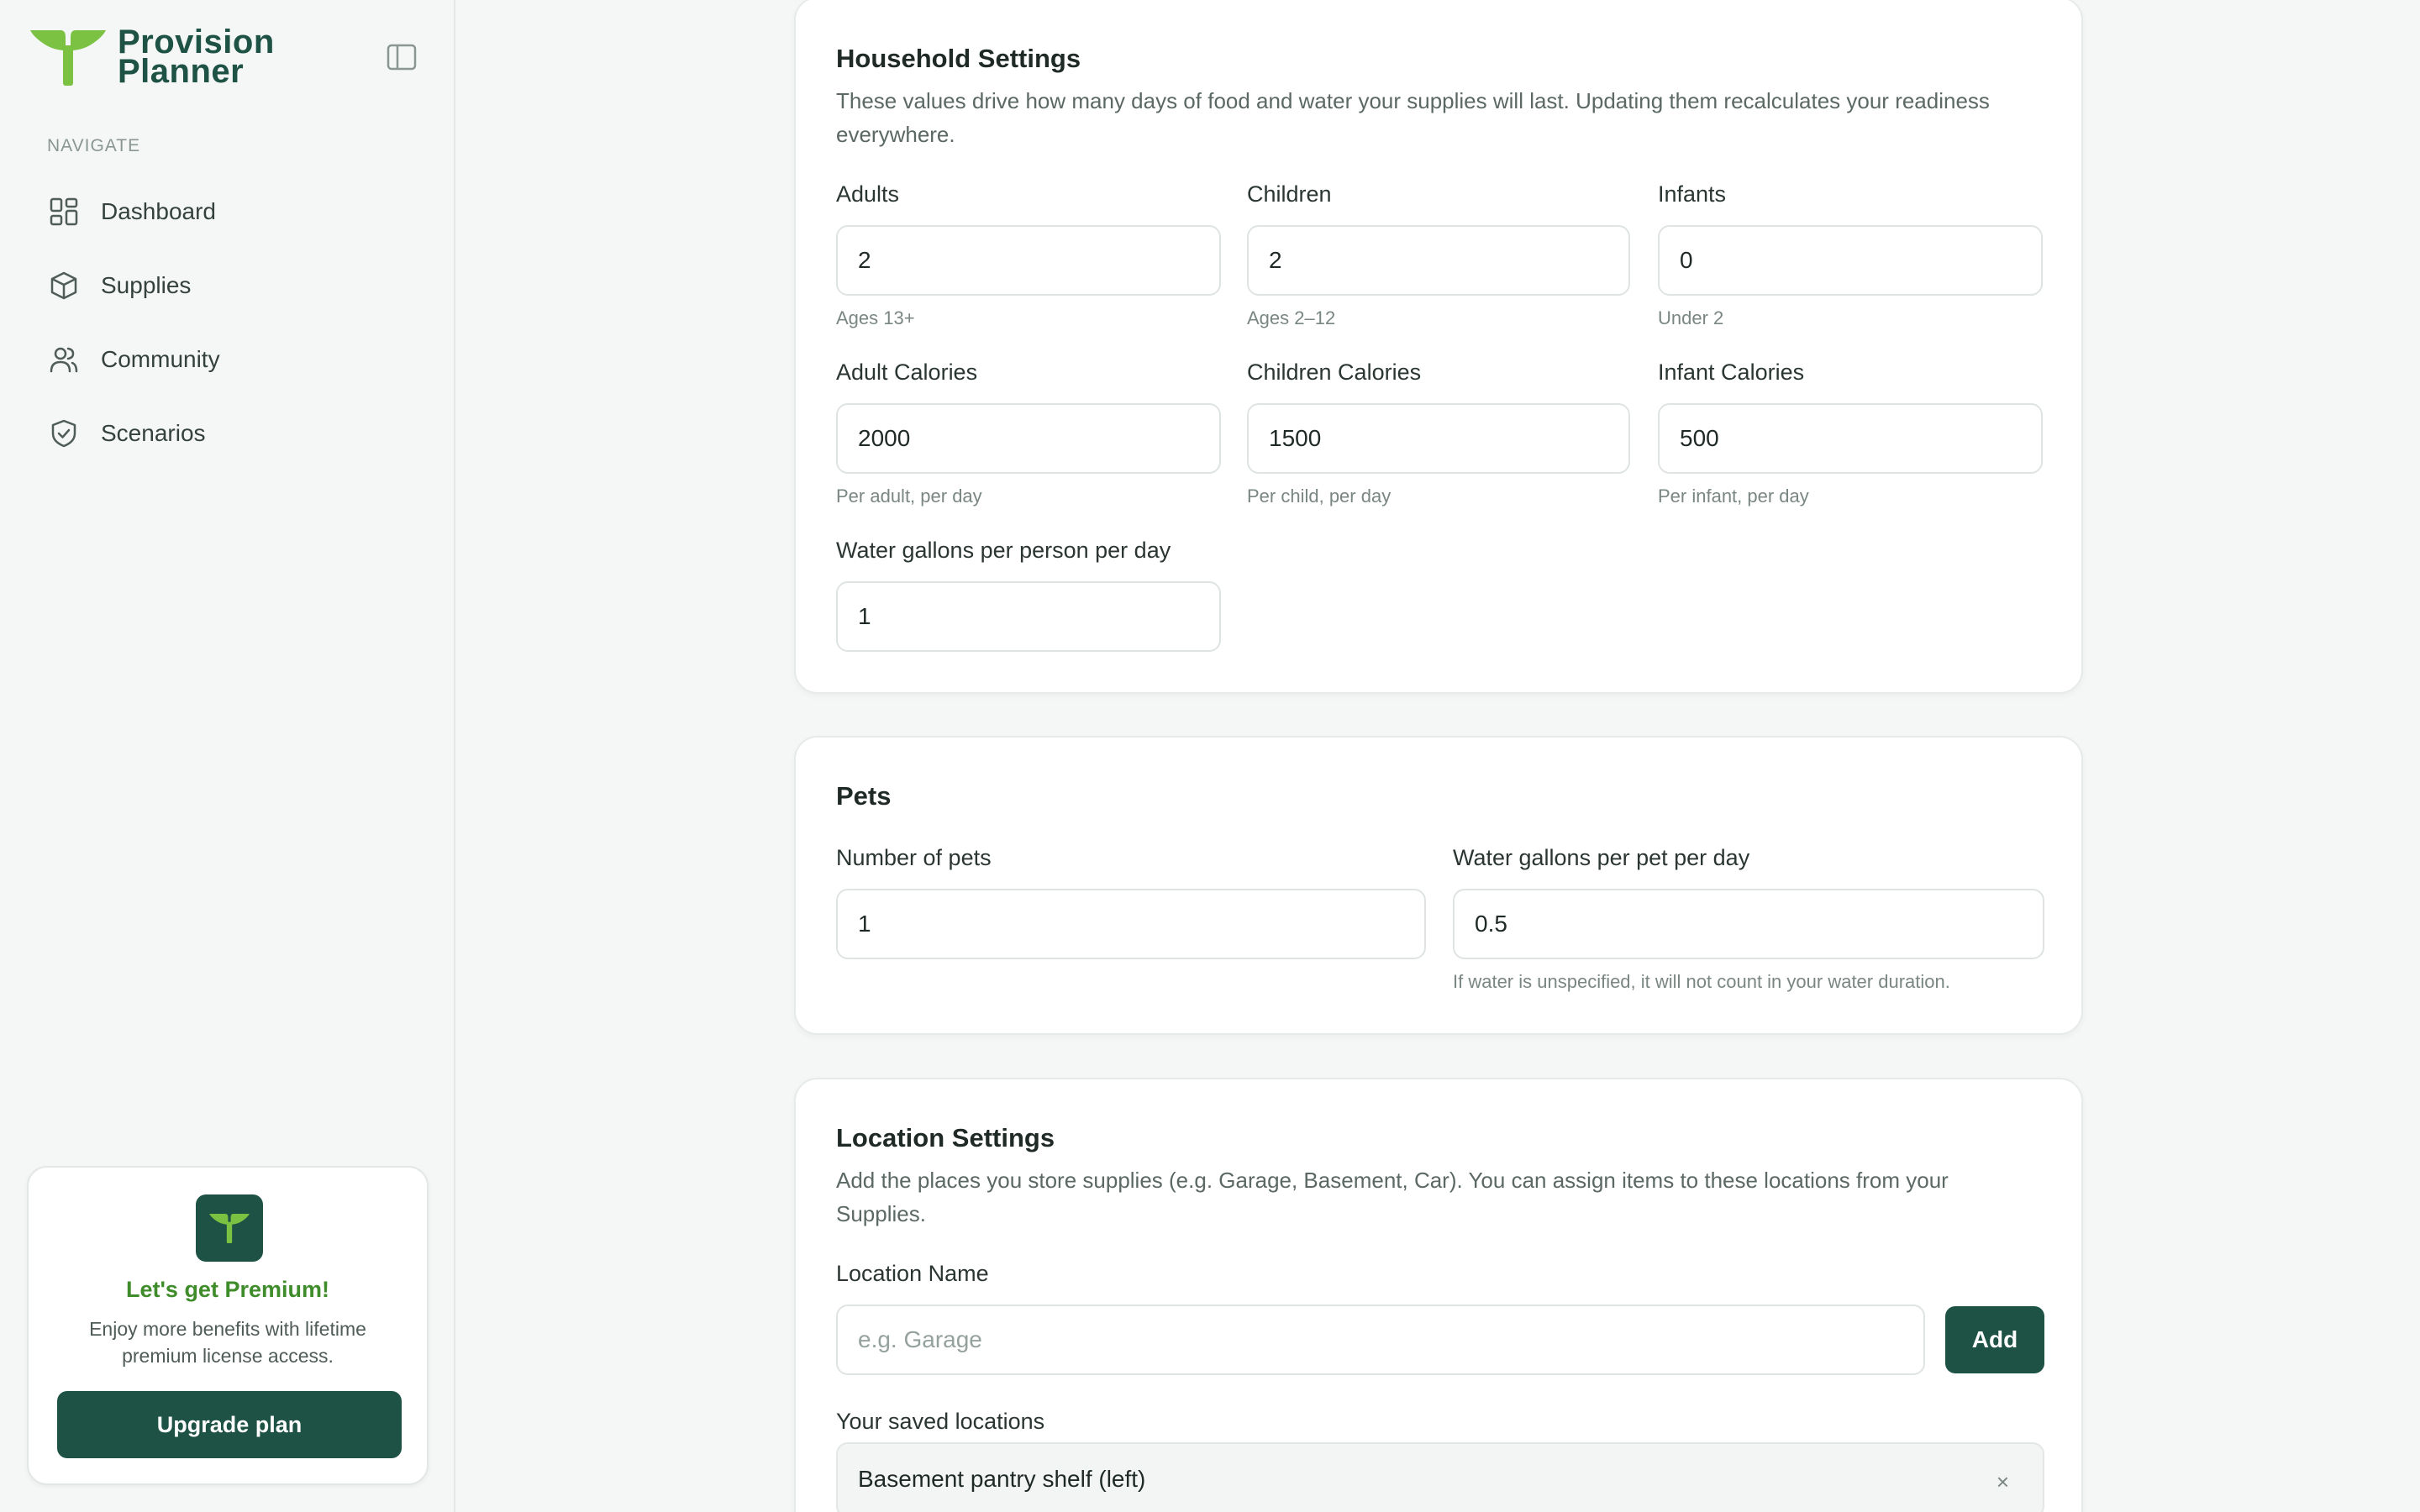 The image size is (2420, 1512). What do you see at coordinates (94, 145) in the screenshot?
I see `nav-heading: NAVIGATE` at bounding box center [94, 145].